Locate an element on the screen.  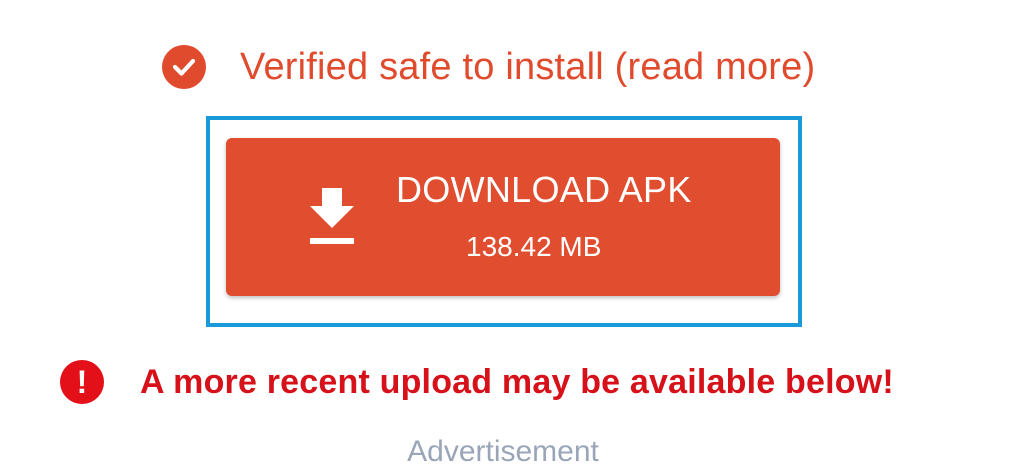
download-apk-label: DOWNLOAD APK is located at coordinates (544, 189).